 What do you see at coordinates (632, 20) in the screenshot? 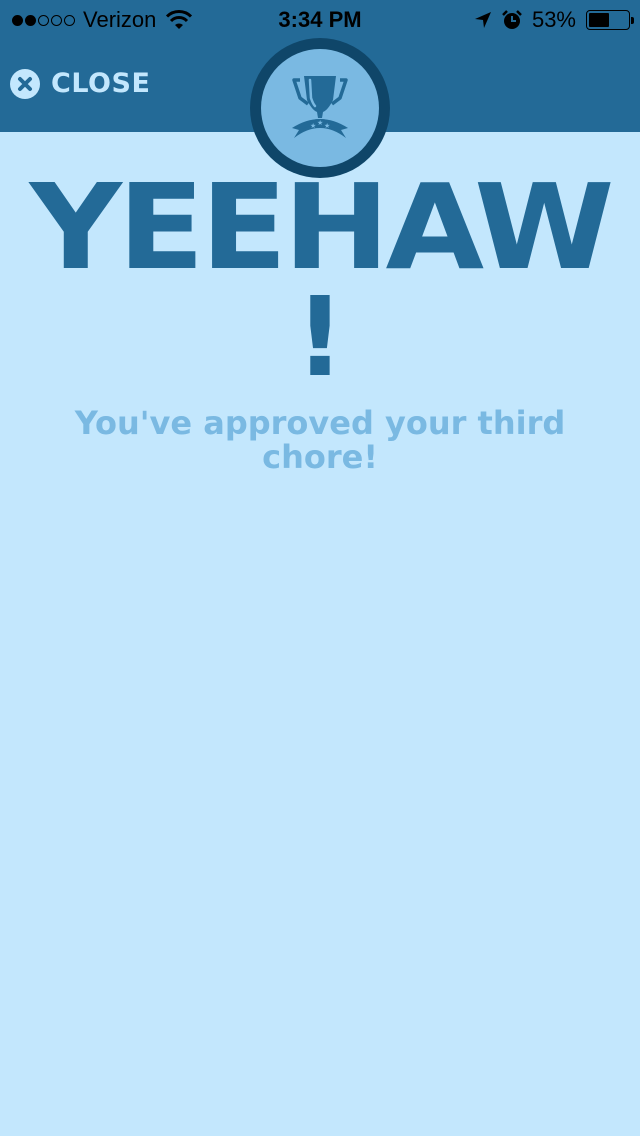
I see `battery-nub` at bounding box center [632, 20].